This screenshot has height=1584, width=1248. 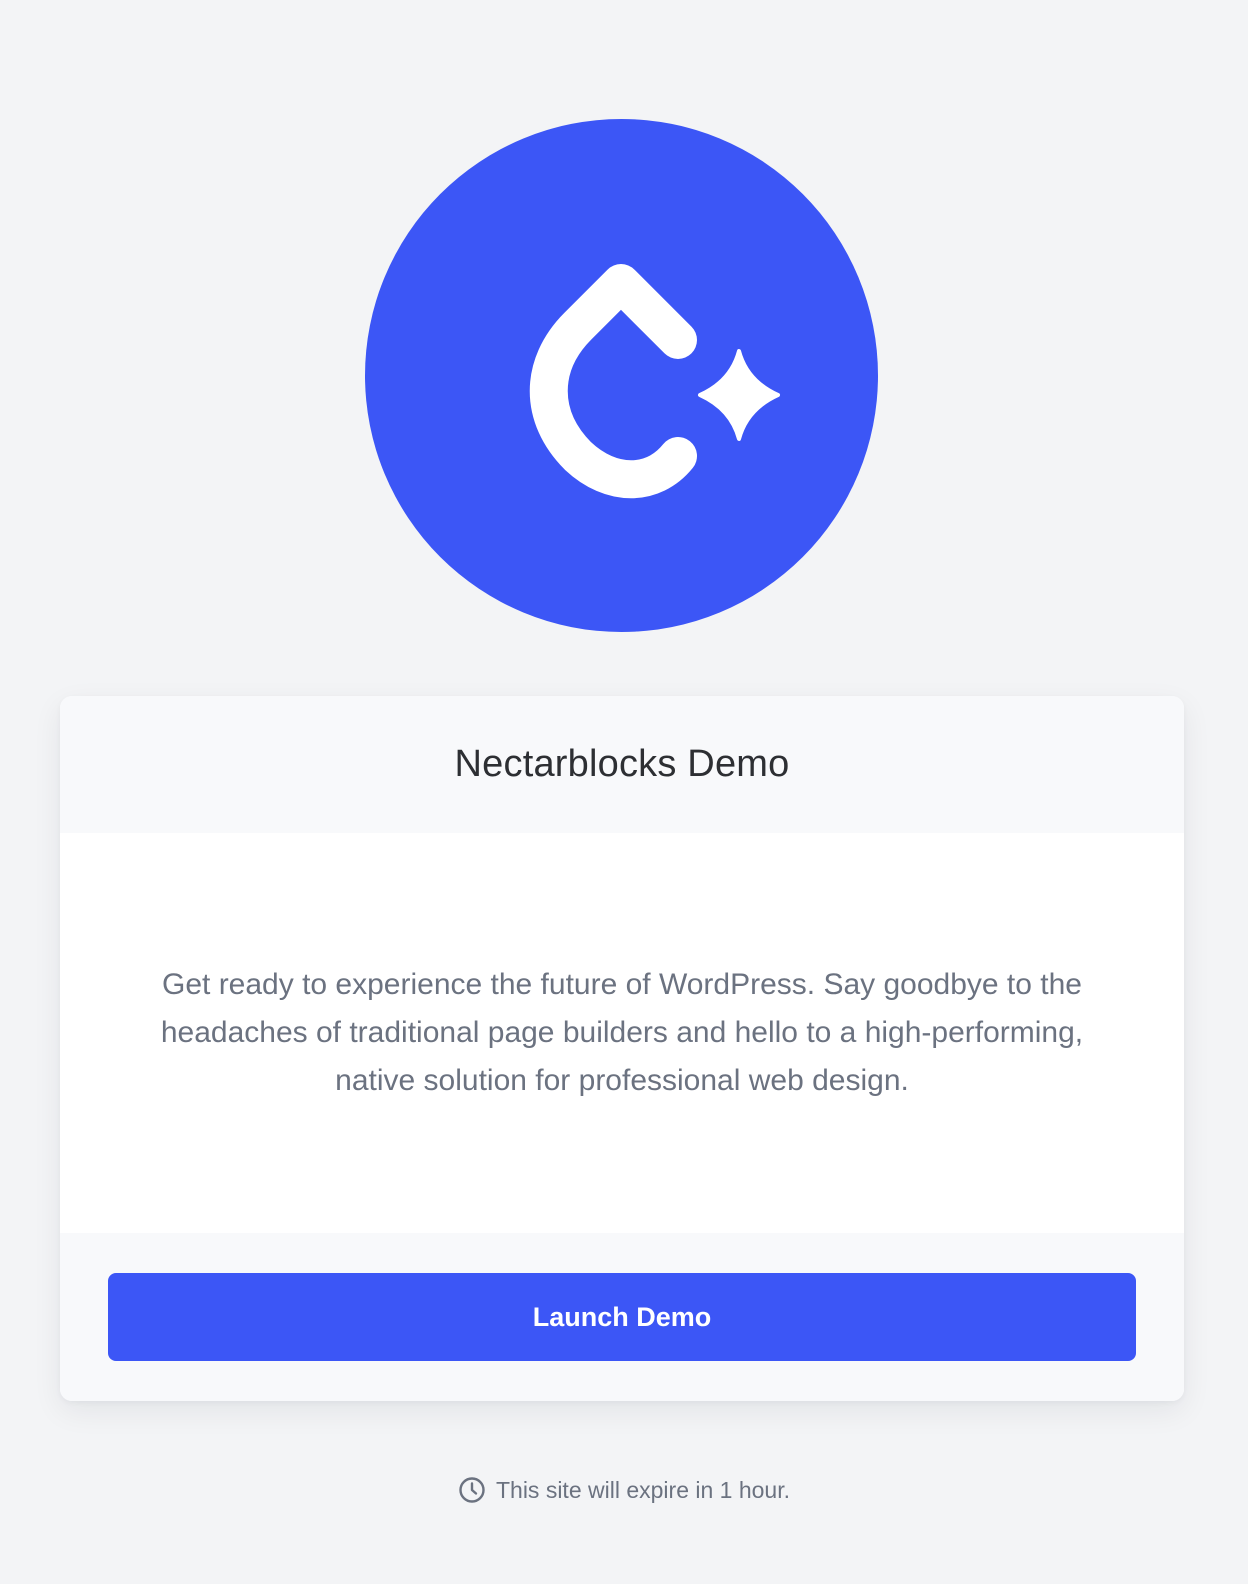 What do you see at coordinates (472, 1490) in the screenshot?
I see `clock-icon` at bounding box center [472, 1490].